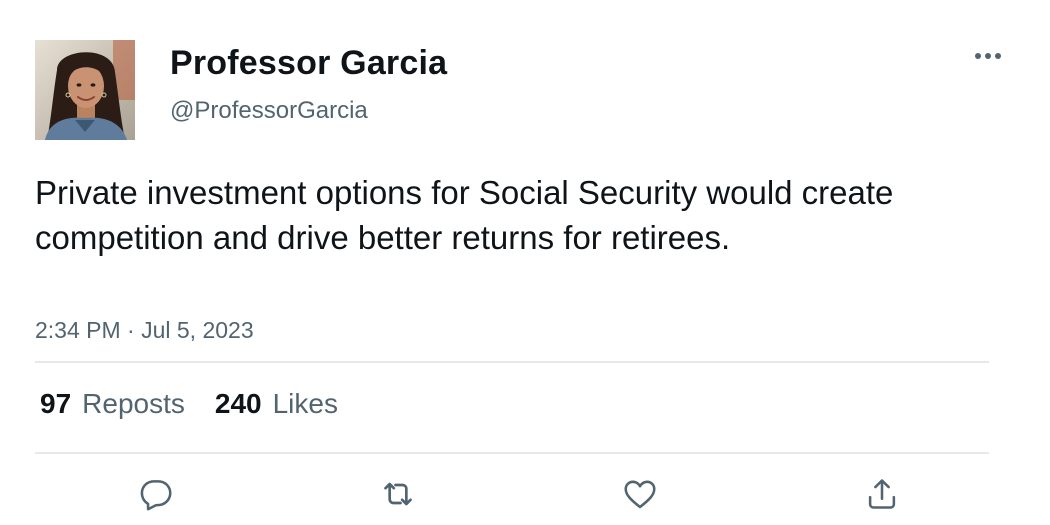 Image resolution: width=1050 pixels, height=525 pixels. I want to click on reposts-stat: 97 Reposts, so click(112, 404).